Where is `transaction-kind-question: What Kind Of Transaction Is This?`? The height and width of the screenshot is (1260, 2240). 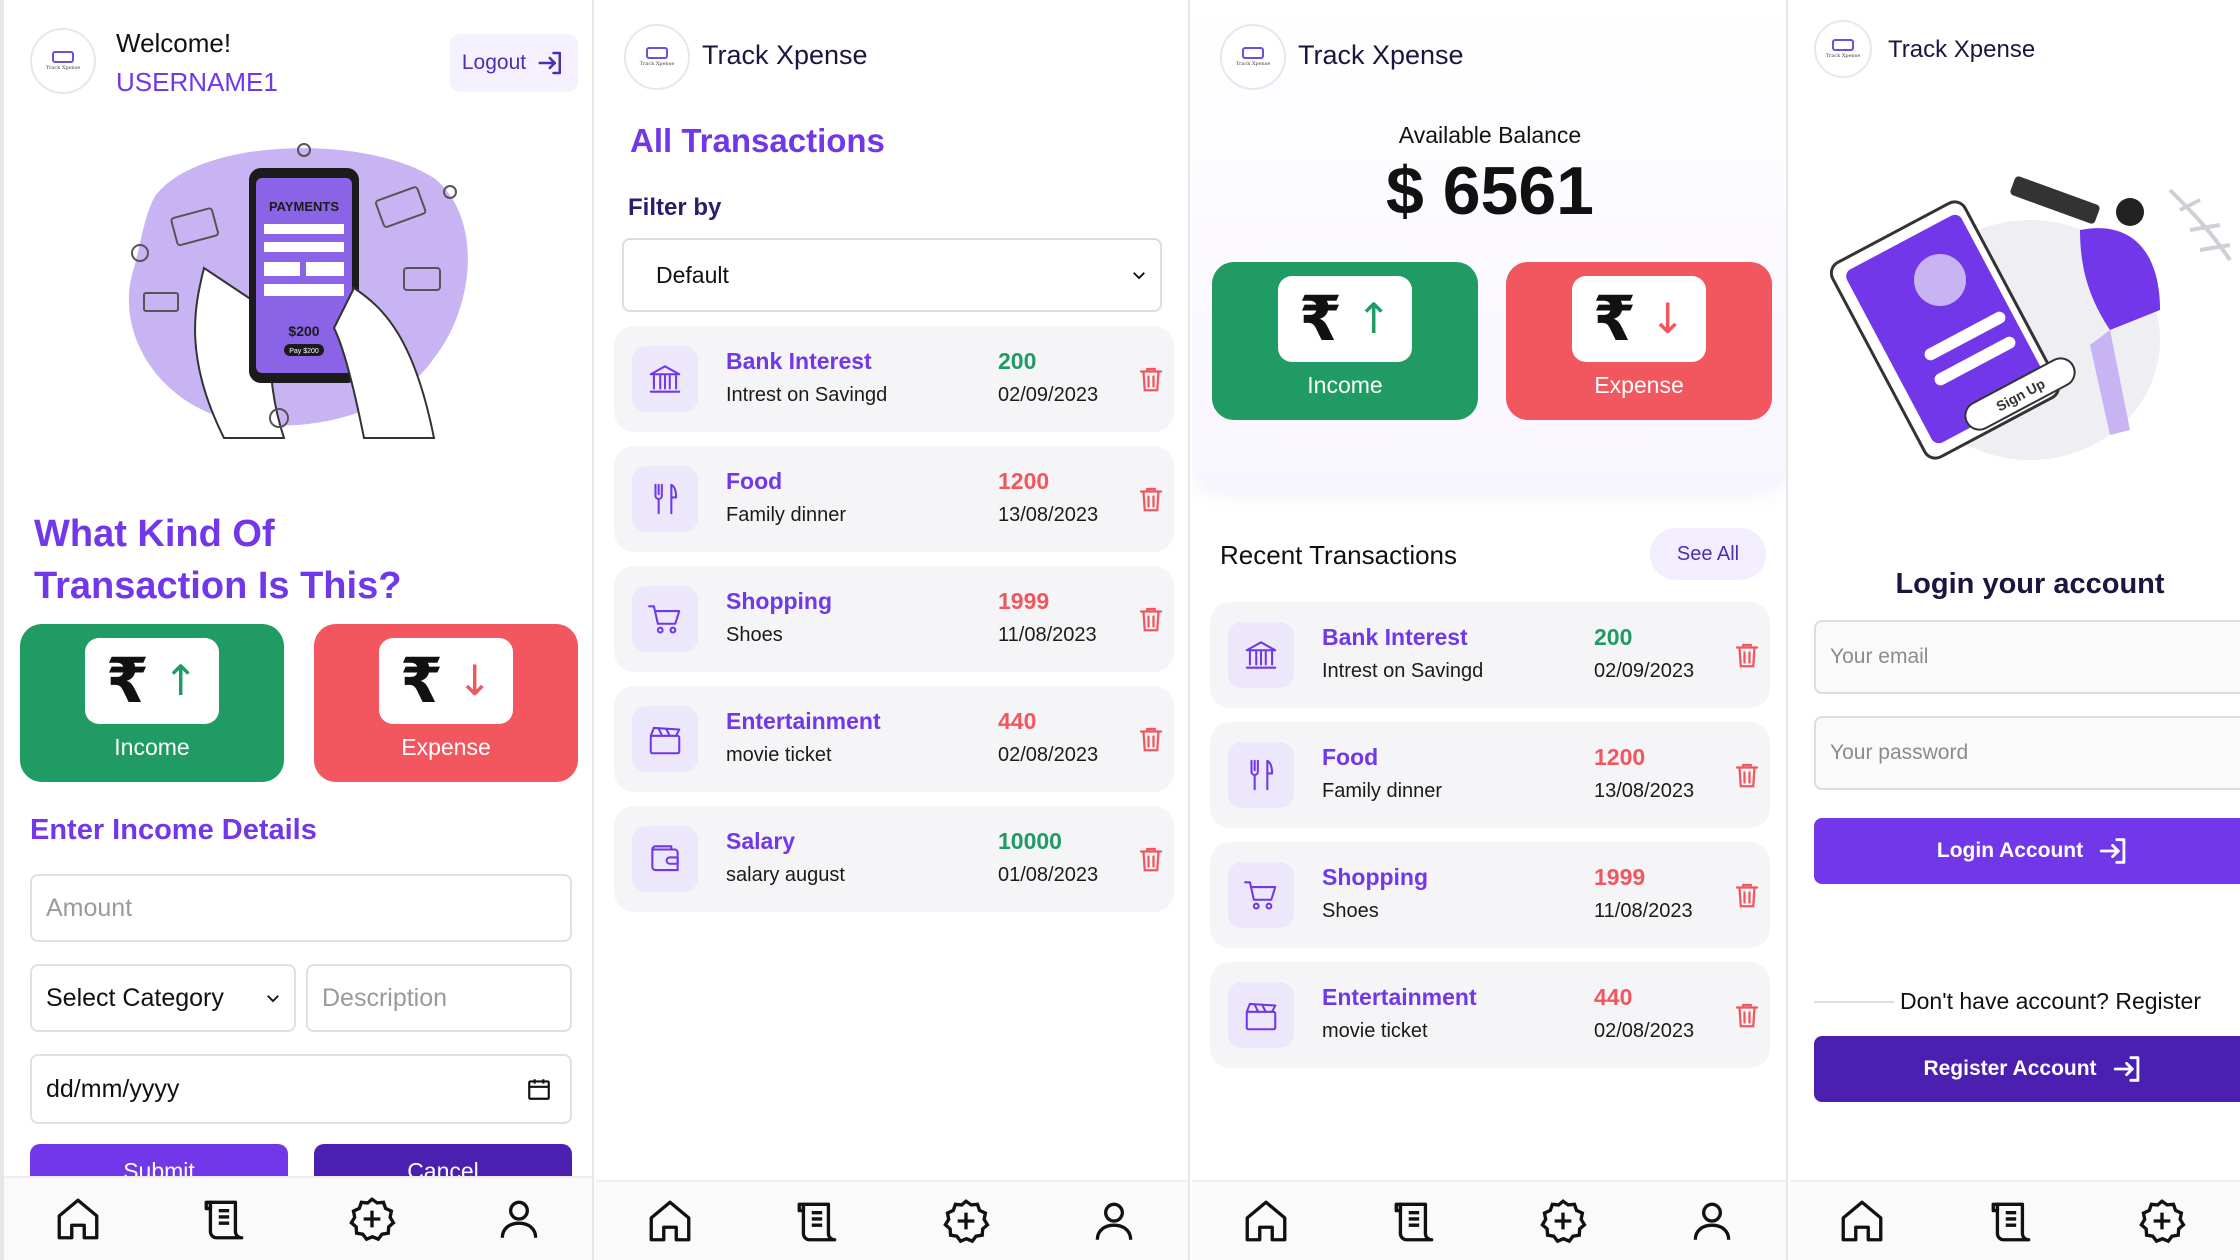
transaction-kind-question: What Kind Of Transaction Is This? is located at coordinates (217, 560).